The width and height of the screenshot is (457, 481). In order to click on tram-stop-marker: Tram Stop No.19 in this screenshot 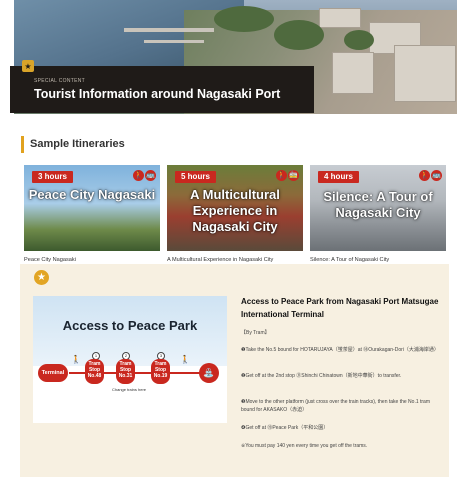, I will do `click(160, 371)`.